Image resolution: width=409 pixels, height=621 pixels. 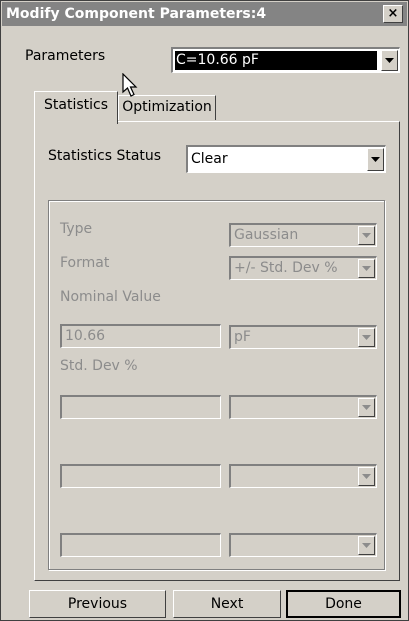 What do you see at coordinates (99, 366) in the screenshot?
I see `std-dev-label: Std. Dev %` at bounding box center [99, 366].